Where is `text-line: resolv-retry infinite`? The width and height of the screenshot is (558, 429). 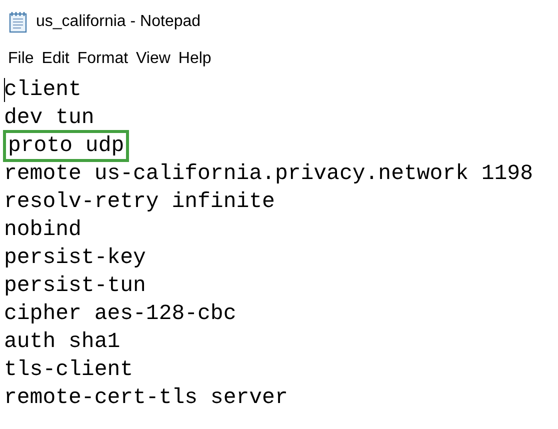 text-line: resolv-retry infinite is located at coordinates (139, 202).